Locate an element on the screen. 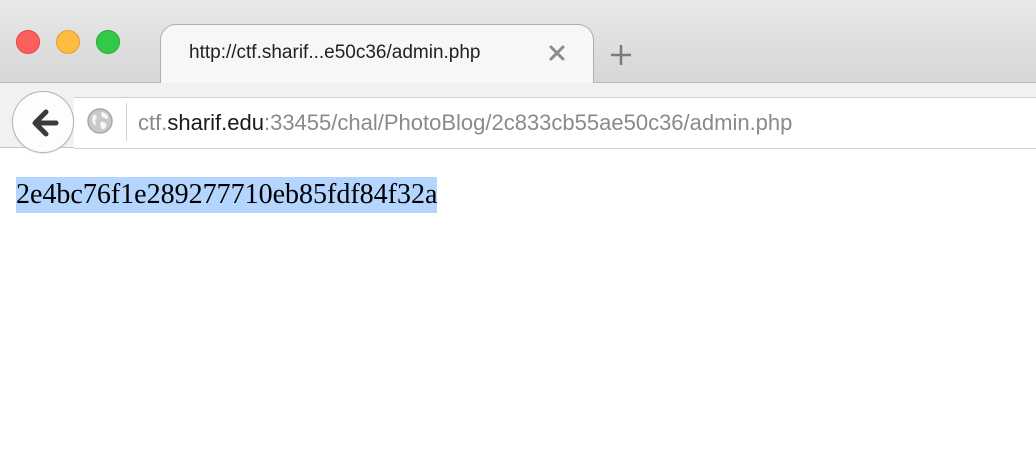 The height and width of the screenshot is (460, 1036). plus-icon is located at coordinates (621, 55).